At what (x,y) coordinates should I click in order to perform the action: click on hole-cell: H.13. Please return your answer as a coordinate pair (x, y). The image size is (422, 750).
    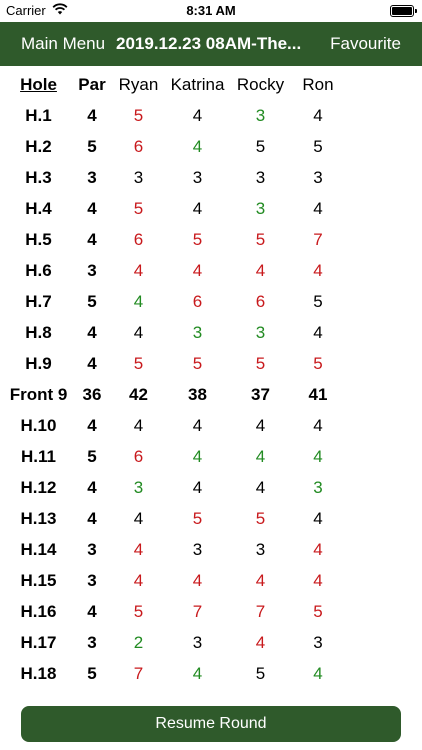
    Looking at the image, I should click on (38, 518).